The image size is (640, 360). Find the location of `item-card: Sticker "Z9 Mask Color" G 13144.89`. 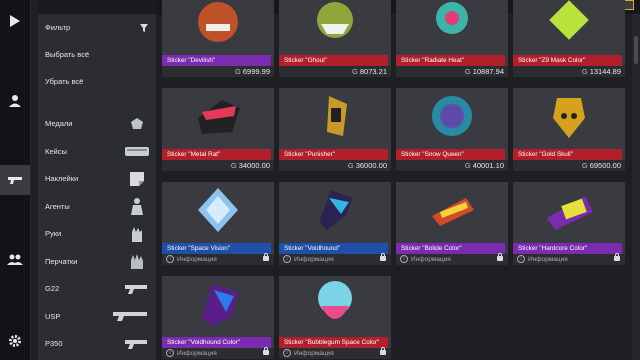

item-card: Sticker "Z9 Mask Color" G 13144.89 is located at coordinates (569, 38).